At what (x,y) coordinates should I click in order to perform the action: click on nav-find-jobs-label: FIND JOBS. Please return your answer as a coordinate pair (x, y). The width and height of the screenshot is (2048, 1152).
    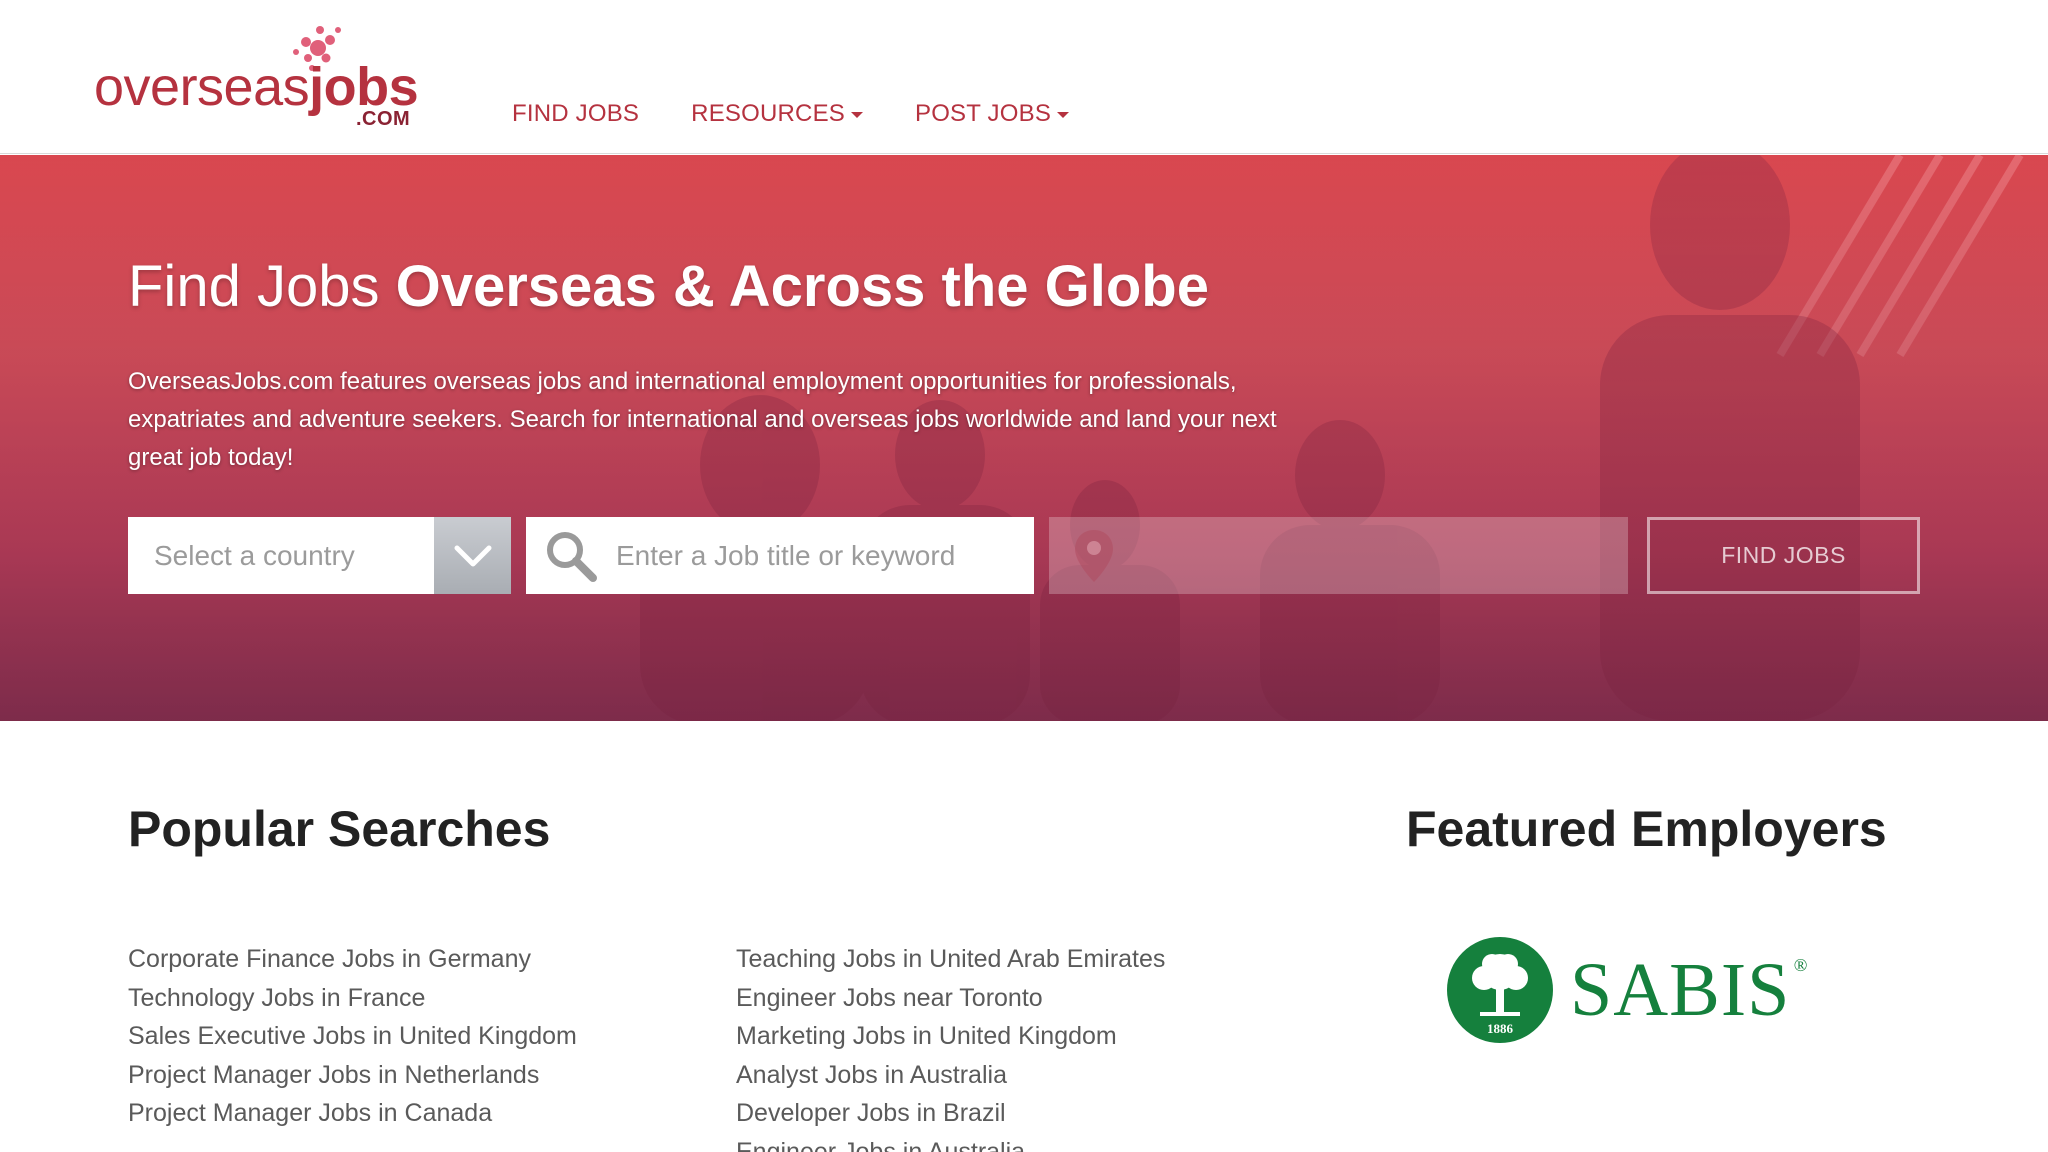
    Looking at the image, I should click on (576, 113).